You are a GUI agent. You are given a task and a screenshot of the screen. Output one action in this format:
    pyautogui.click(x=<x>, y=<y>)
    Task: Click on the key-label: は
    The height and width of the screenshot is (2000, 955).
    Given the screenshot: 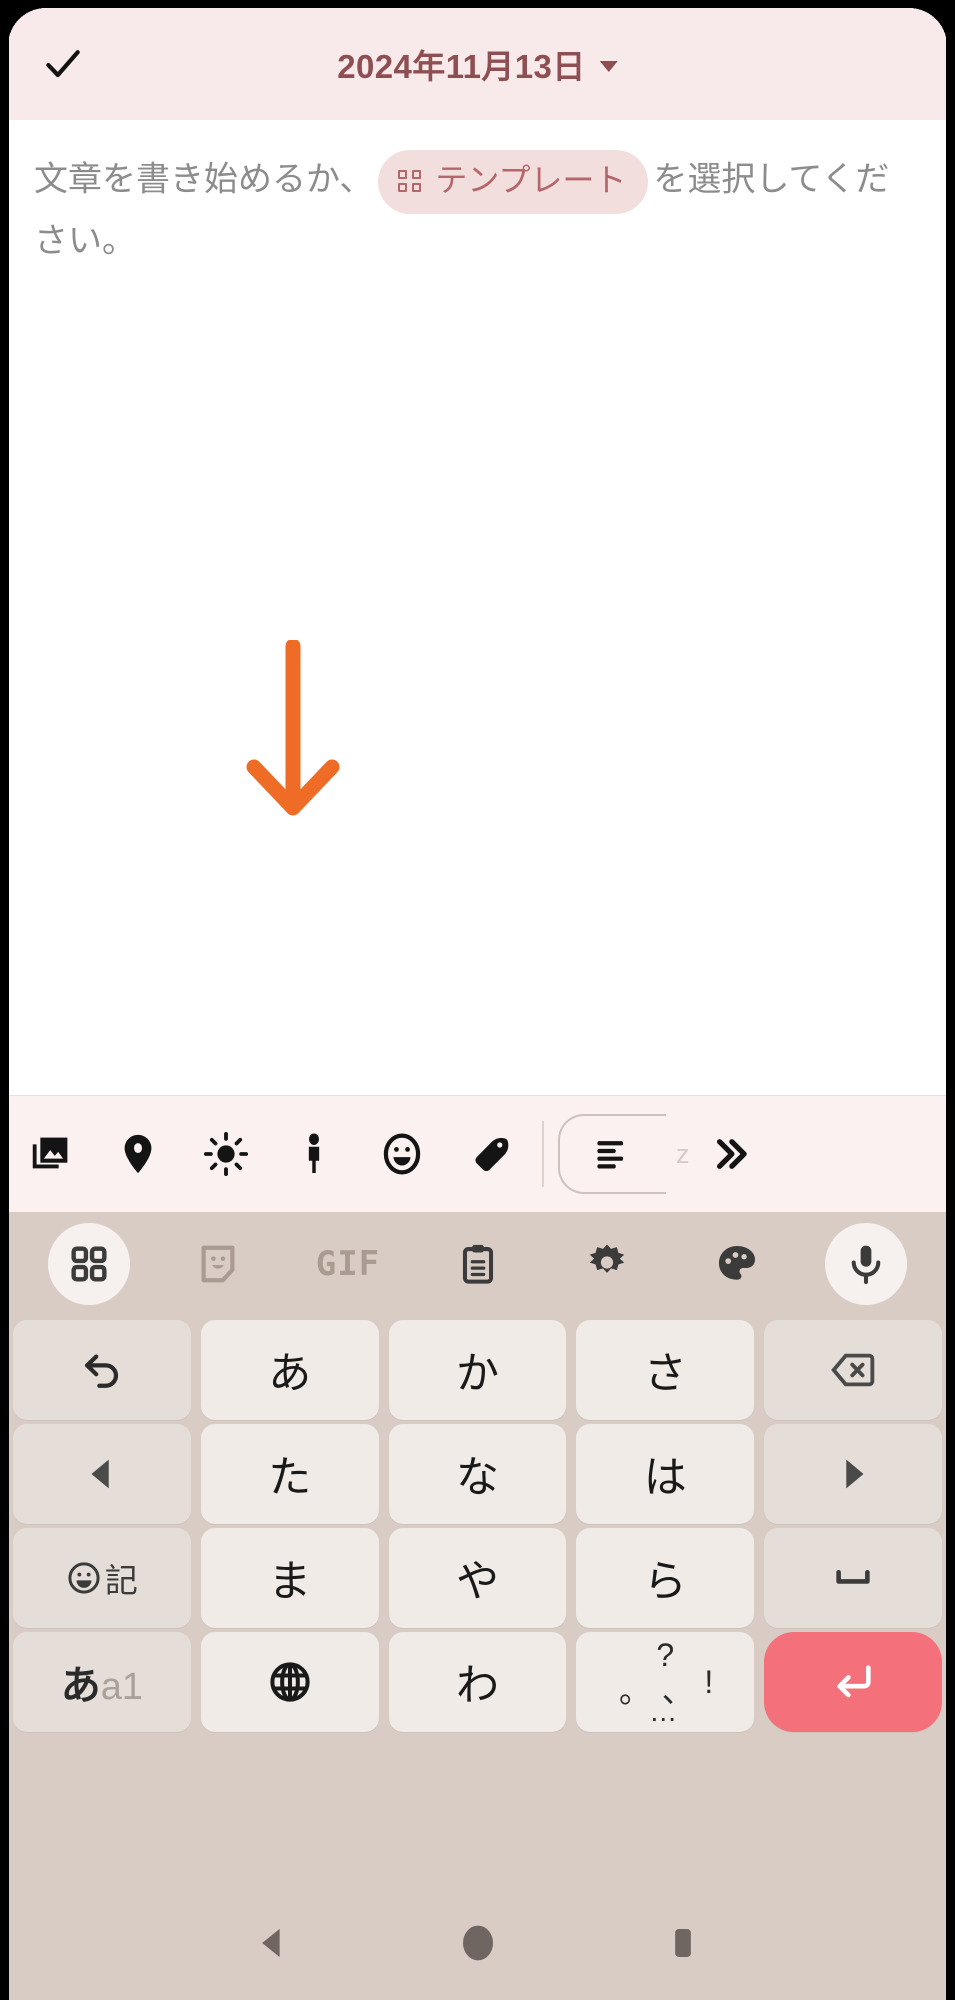 What is the action you would take?
    pyautogui.click(x=665, y=1478)
    